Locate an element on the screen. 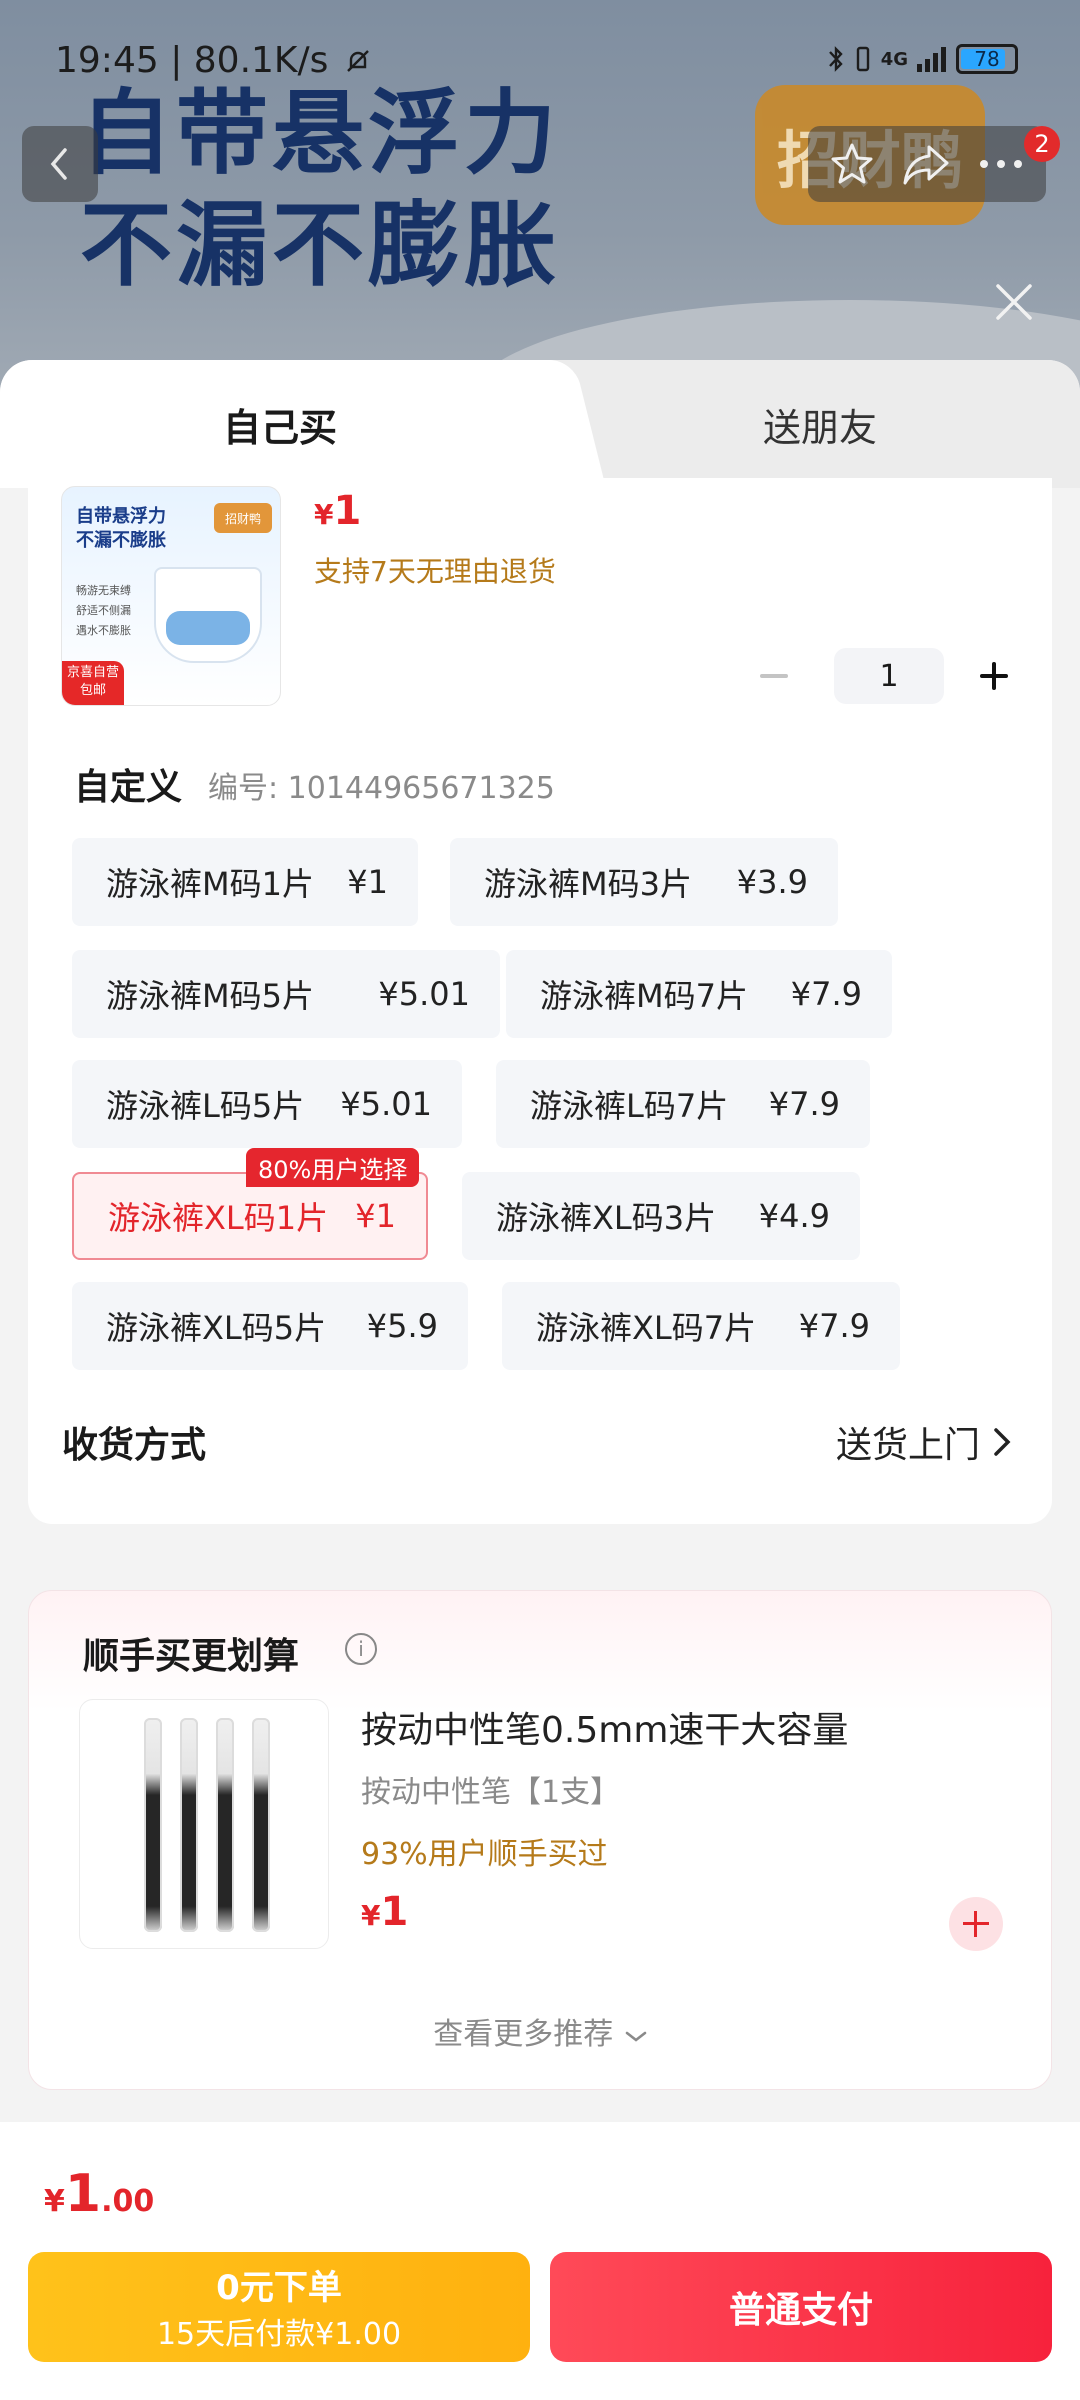  recommendation-item-stat: 93%用户顺手买过 is located at coordinates (484, 1854).